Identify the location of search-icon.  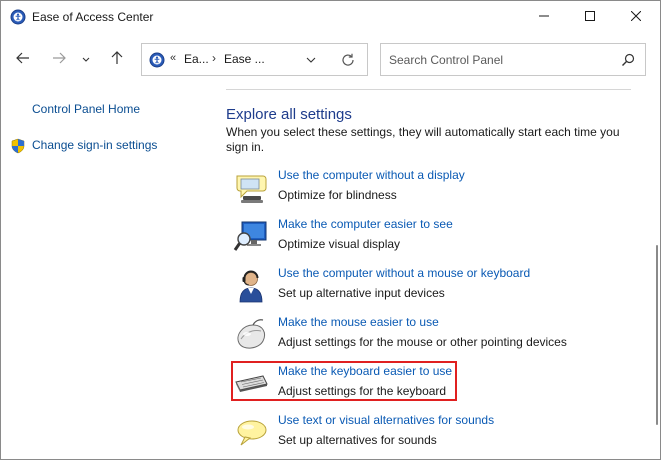
(628, 60).